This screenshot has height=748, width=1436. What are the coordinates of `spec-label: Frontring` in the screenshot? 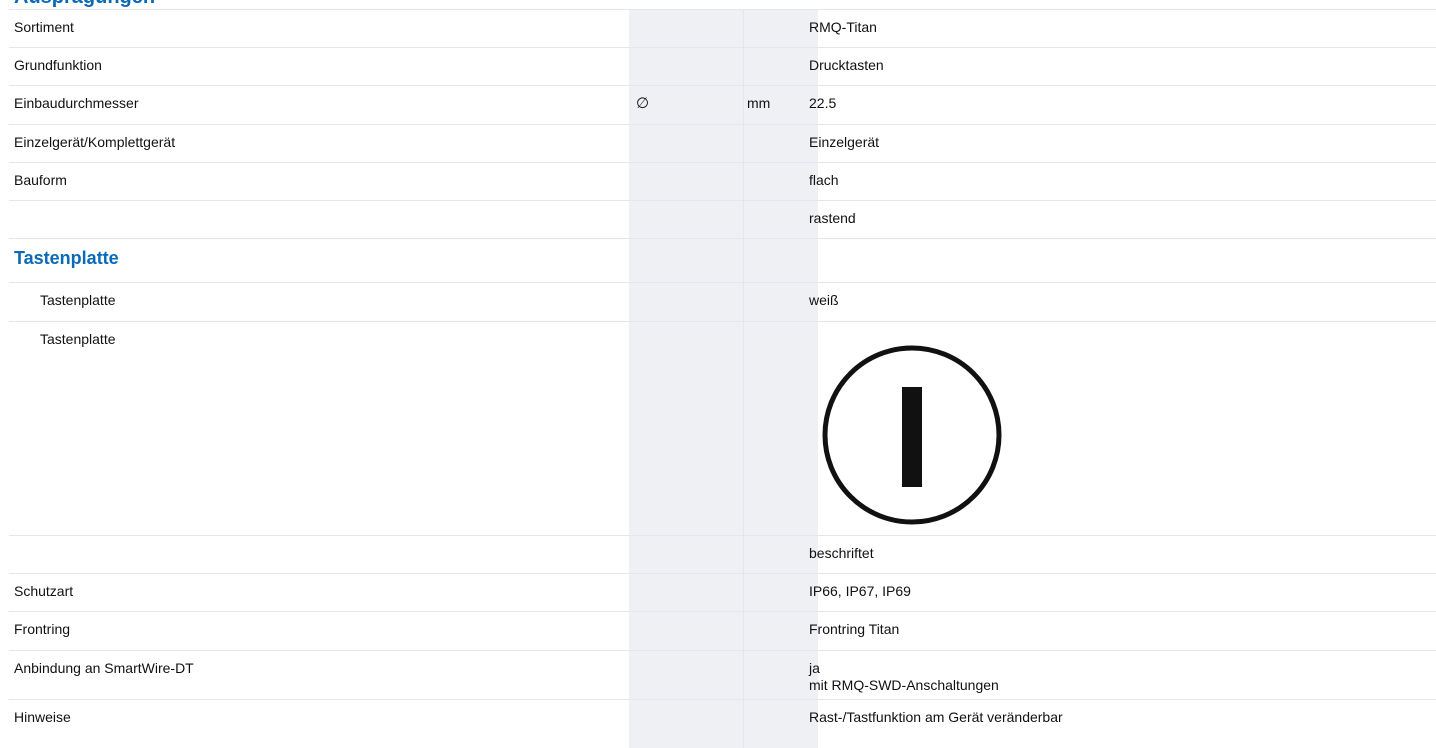 It's located at (42, 629).